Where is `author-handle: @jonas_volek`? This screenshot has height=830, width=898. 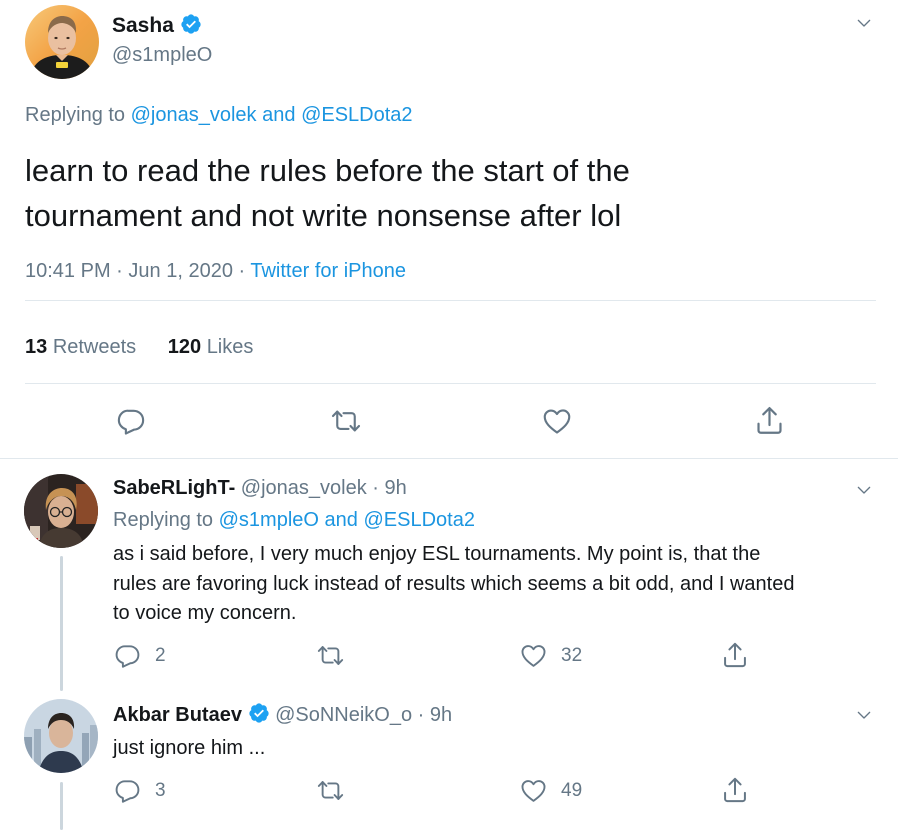 author-handle: @jonas_volek is located at coordinates (304, 488).